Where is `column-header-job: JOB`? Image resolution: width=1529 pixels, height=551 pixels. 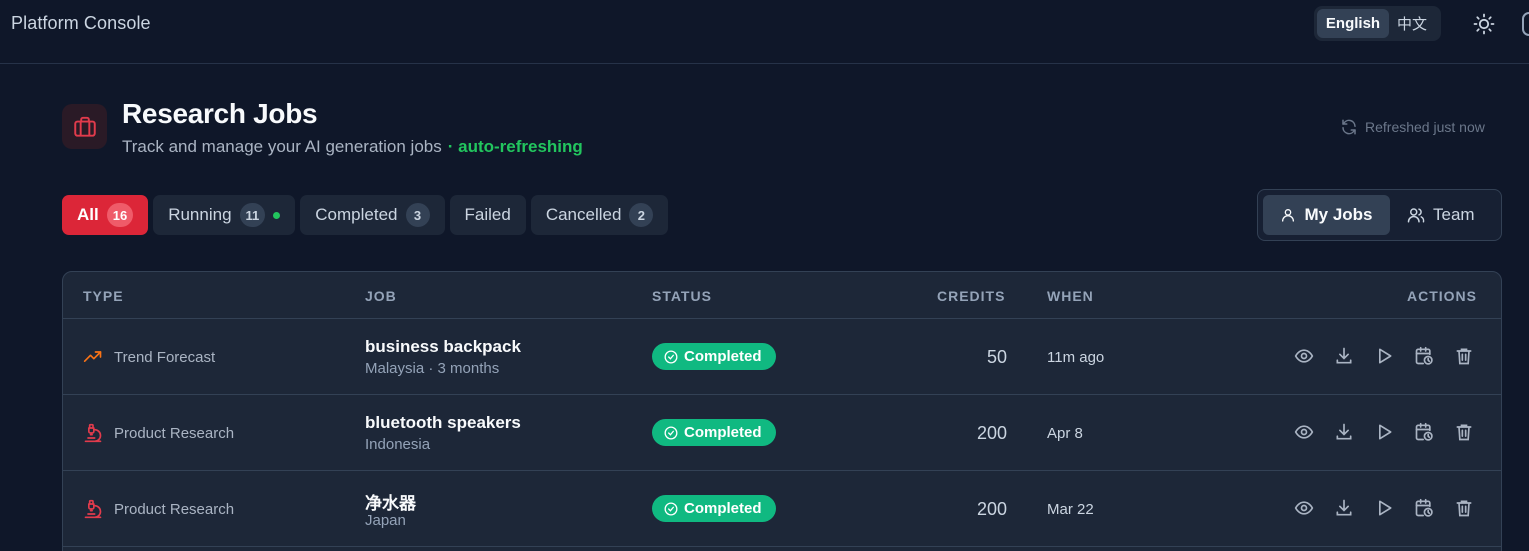 column-header-job: JOB is located at coordinates (381, 296).